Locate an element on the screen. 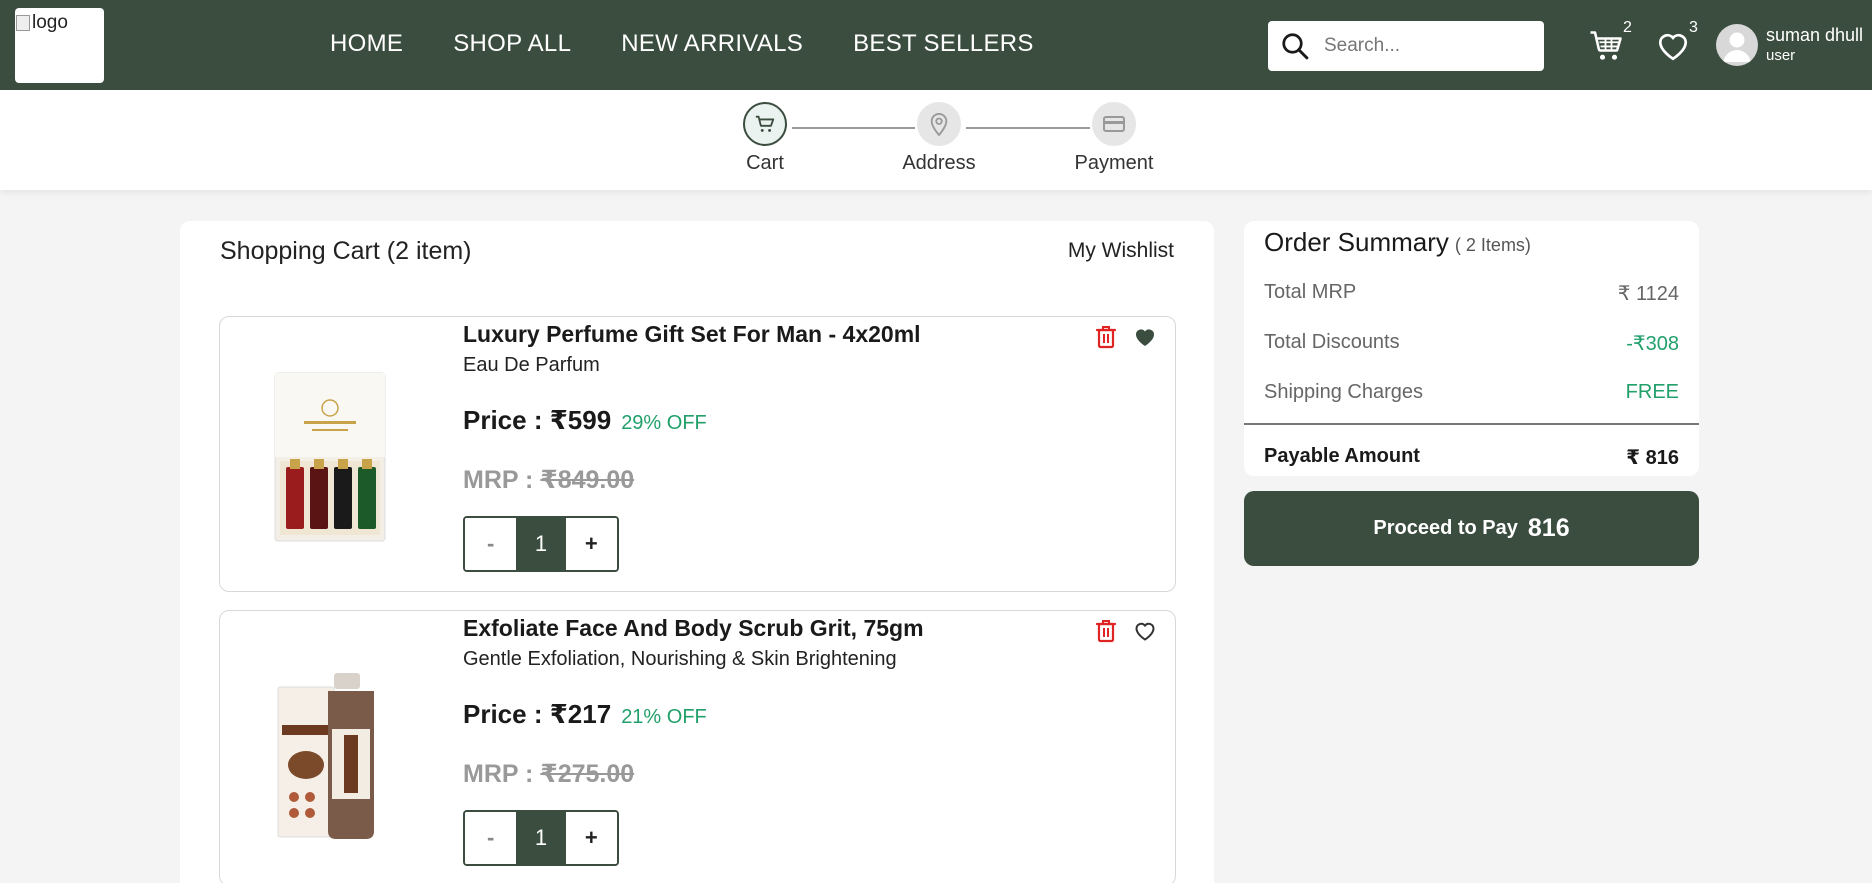  step-label: Cart is located at coordinates (765, 163).